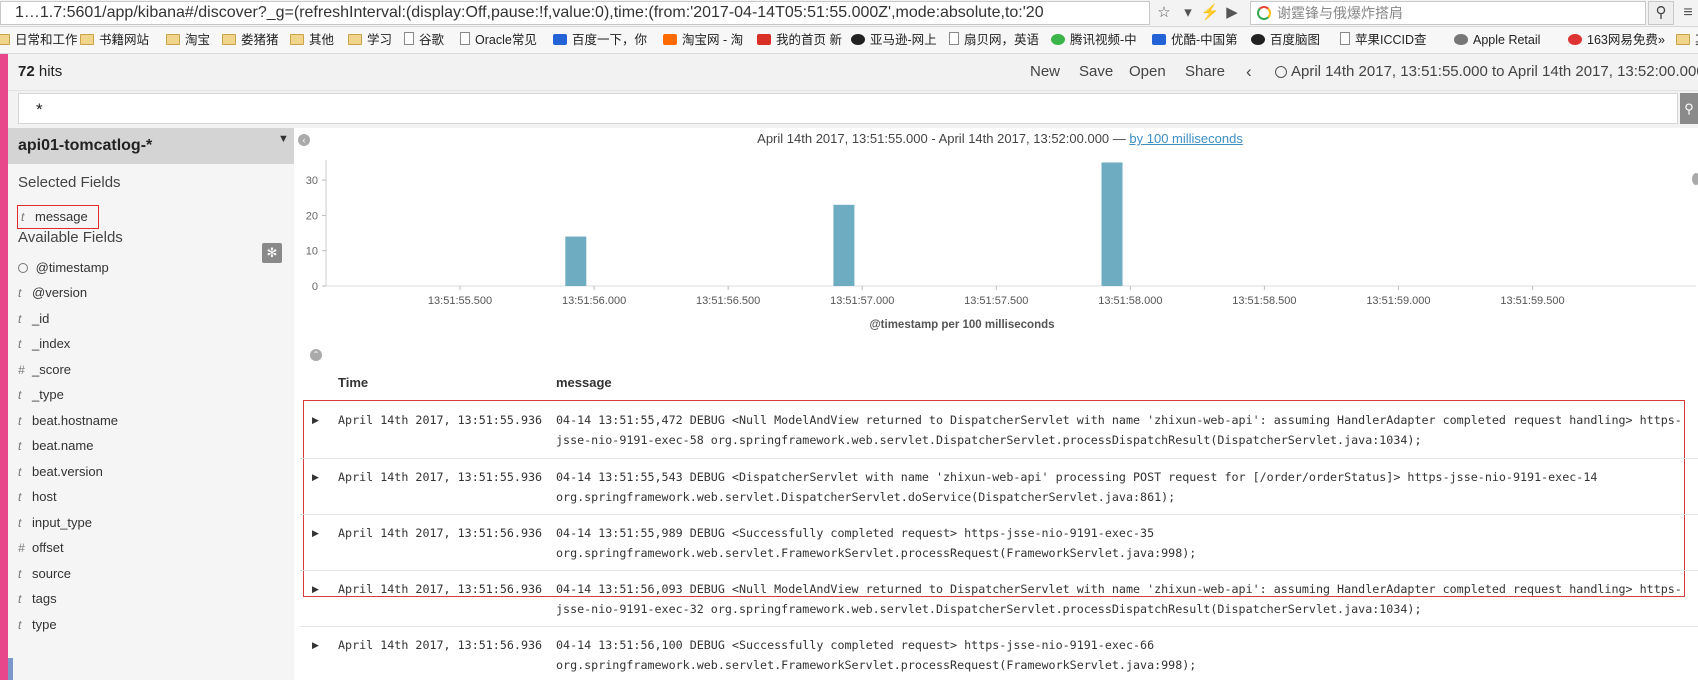  I want to click on youku-icon, so click(1159, 39).